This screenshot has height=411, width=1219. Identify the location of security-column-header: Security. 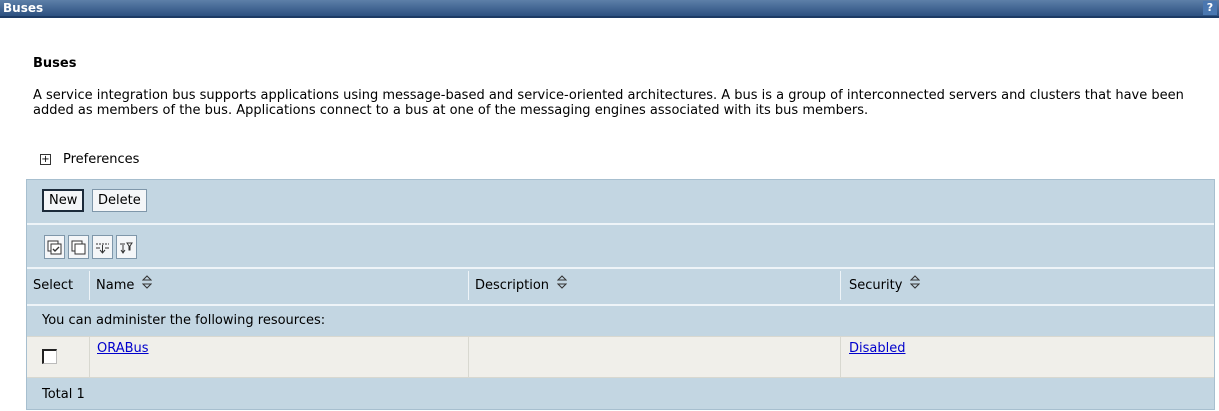
(885, 285).